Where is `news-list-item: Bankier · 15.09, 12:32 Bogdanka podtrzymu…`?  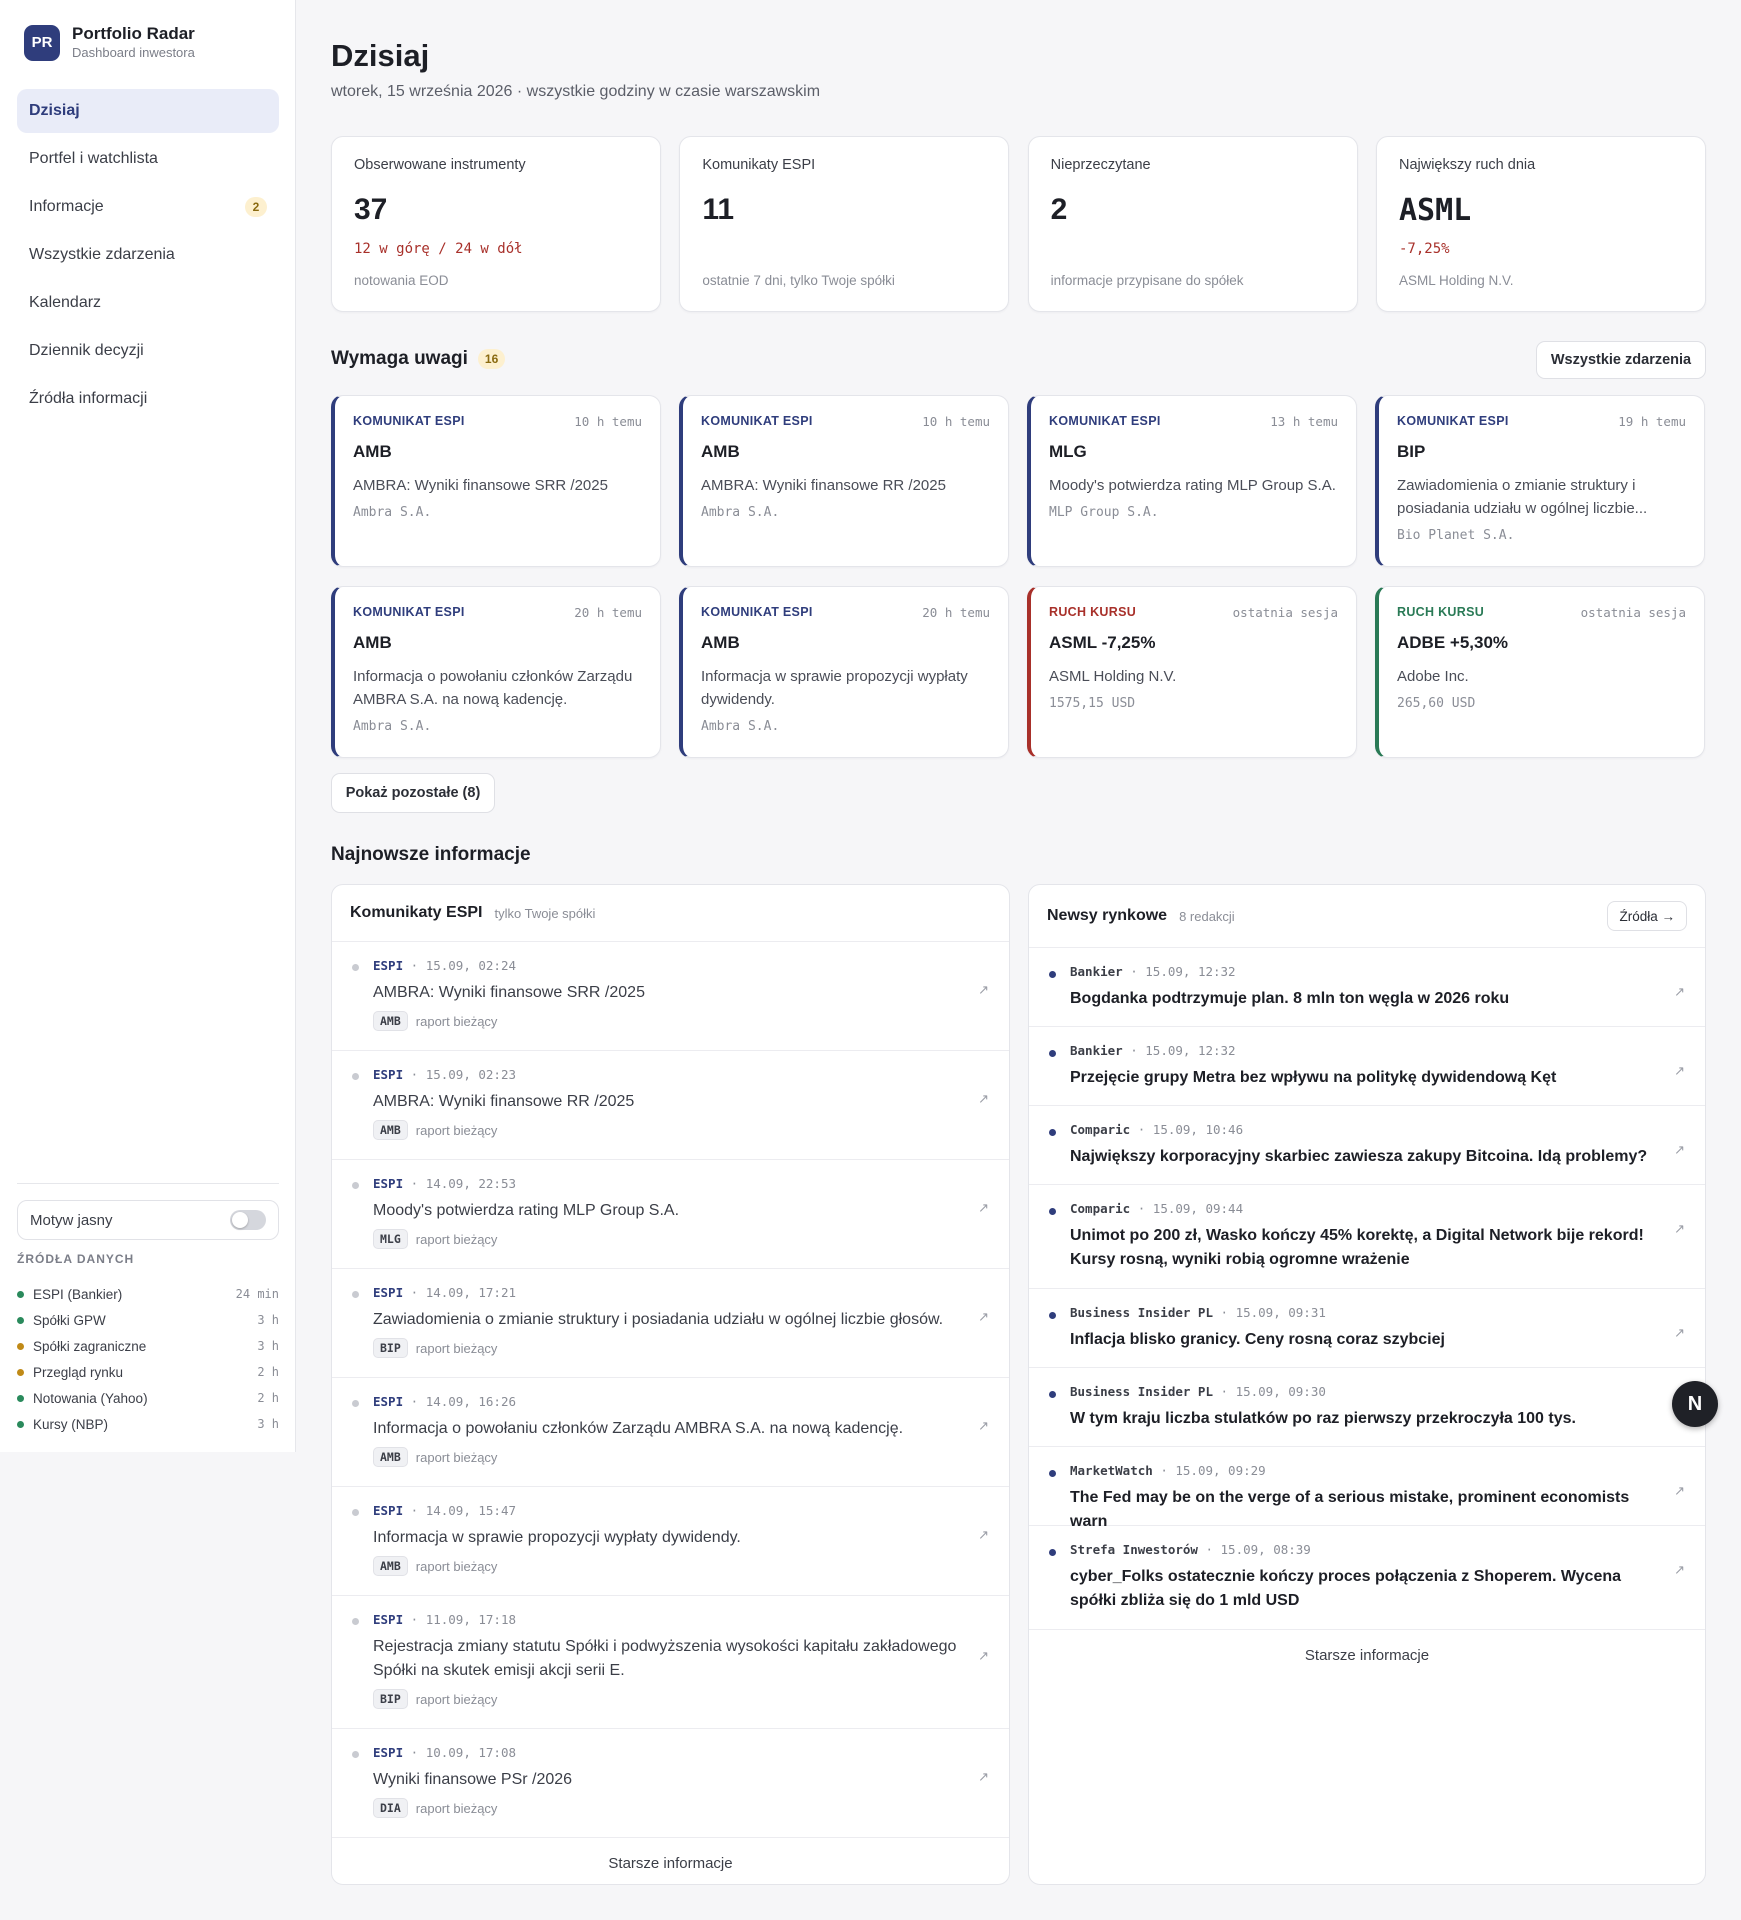
news-list-item: Bankier · 15.09, 12:32 Bogdanka podtrzymu… is located at coordinates (1367, 987).